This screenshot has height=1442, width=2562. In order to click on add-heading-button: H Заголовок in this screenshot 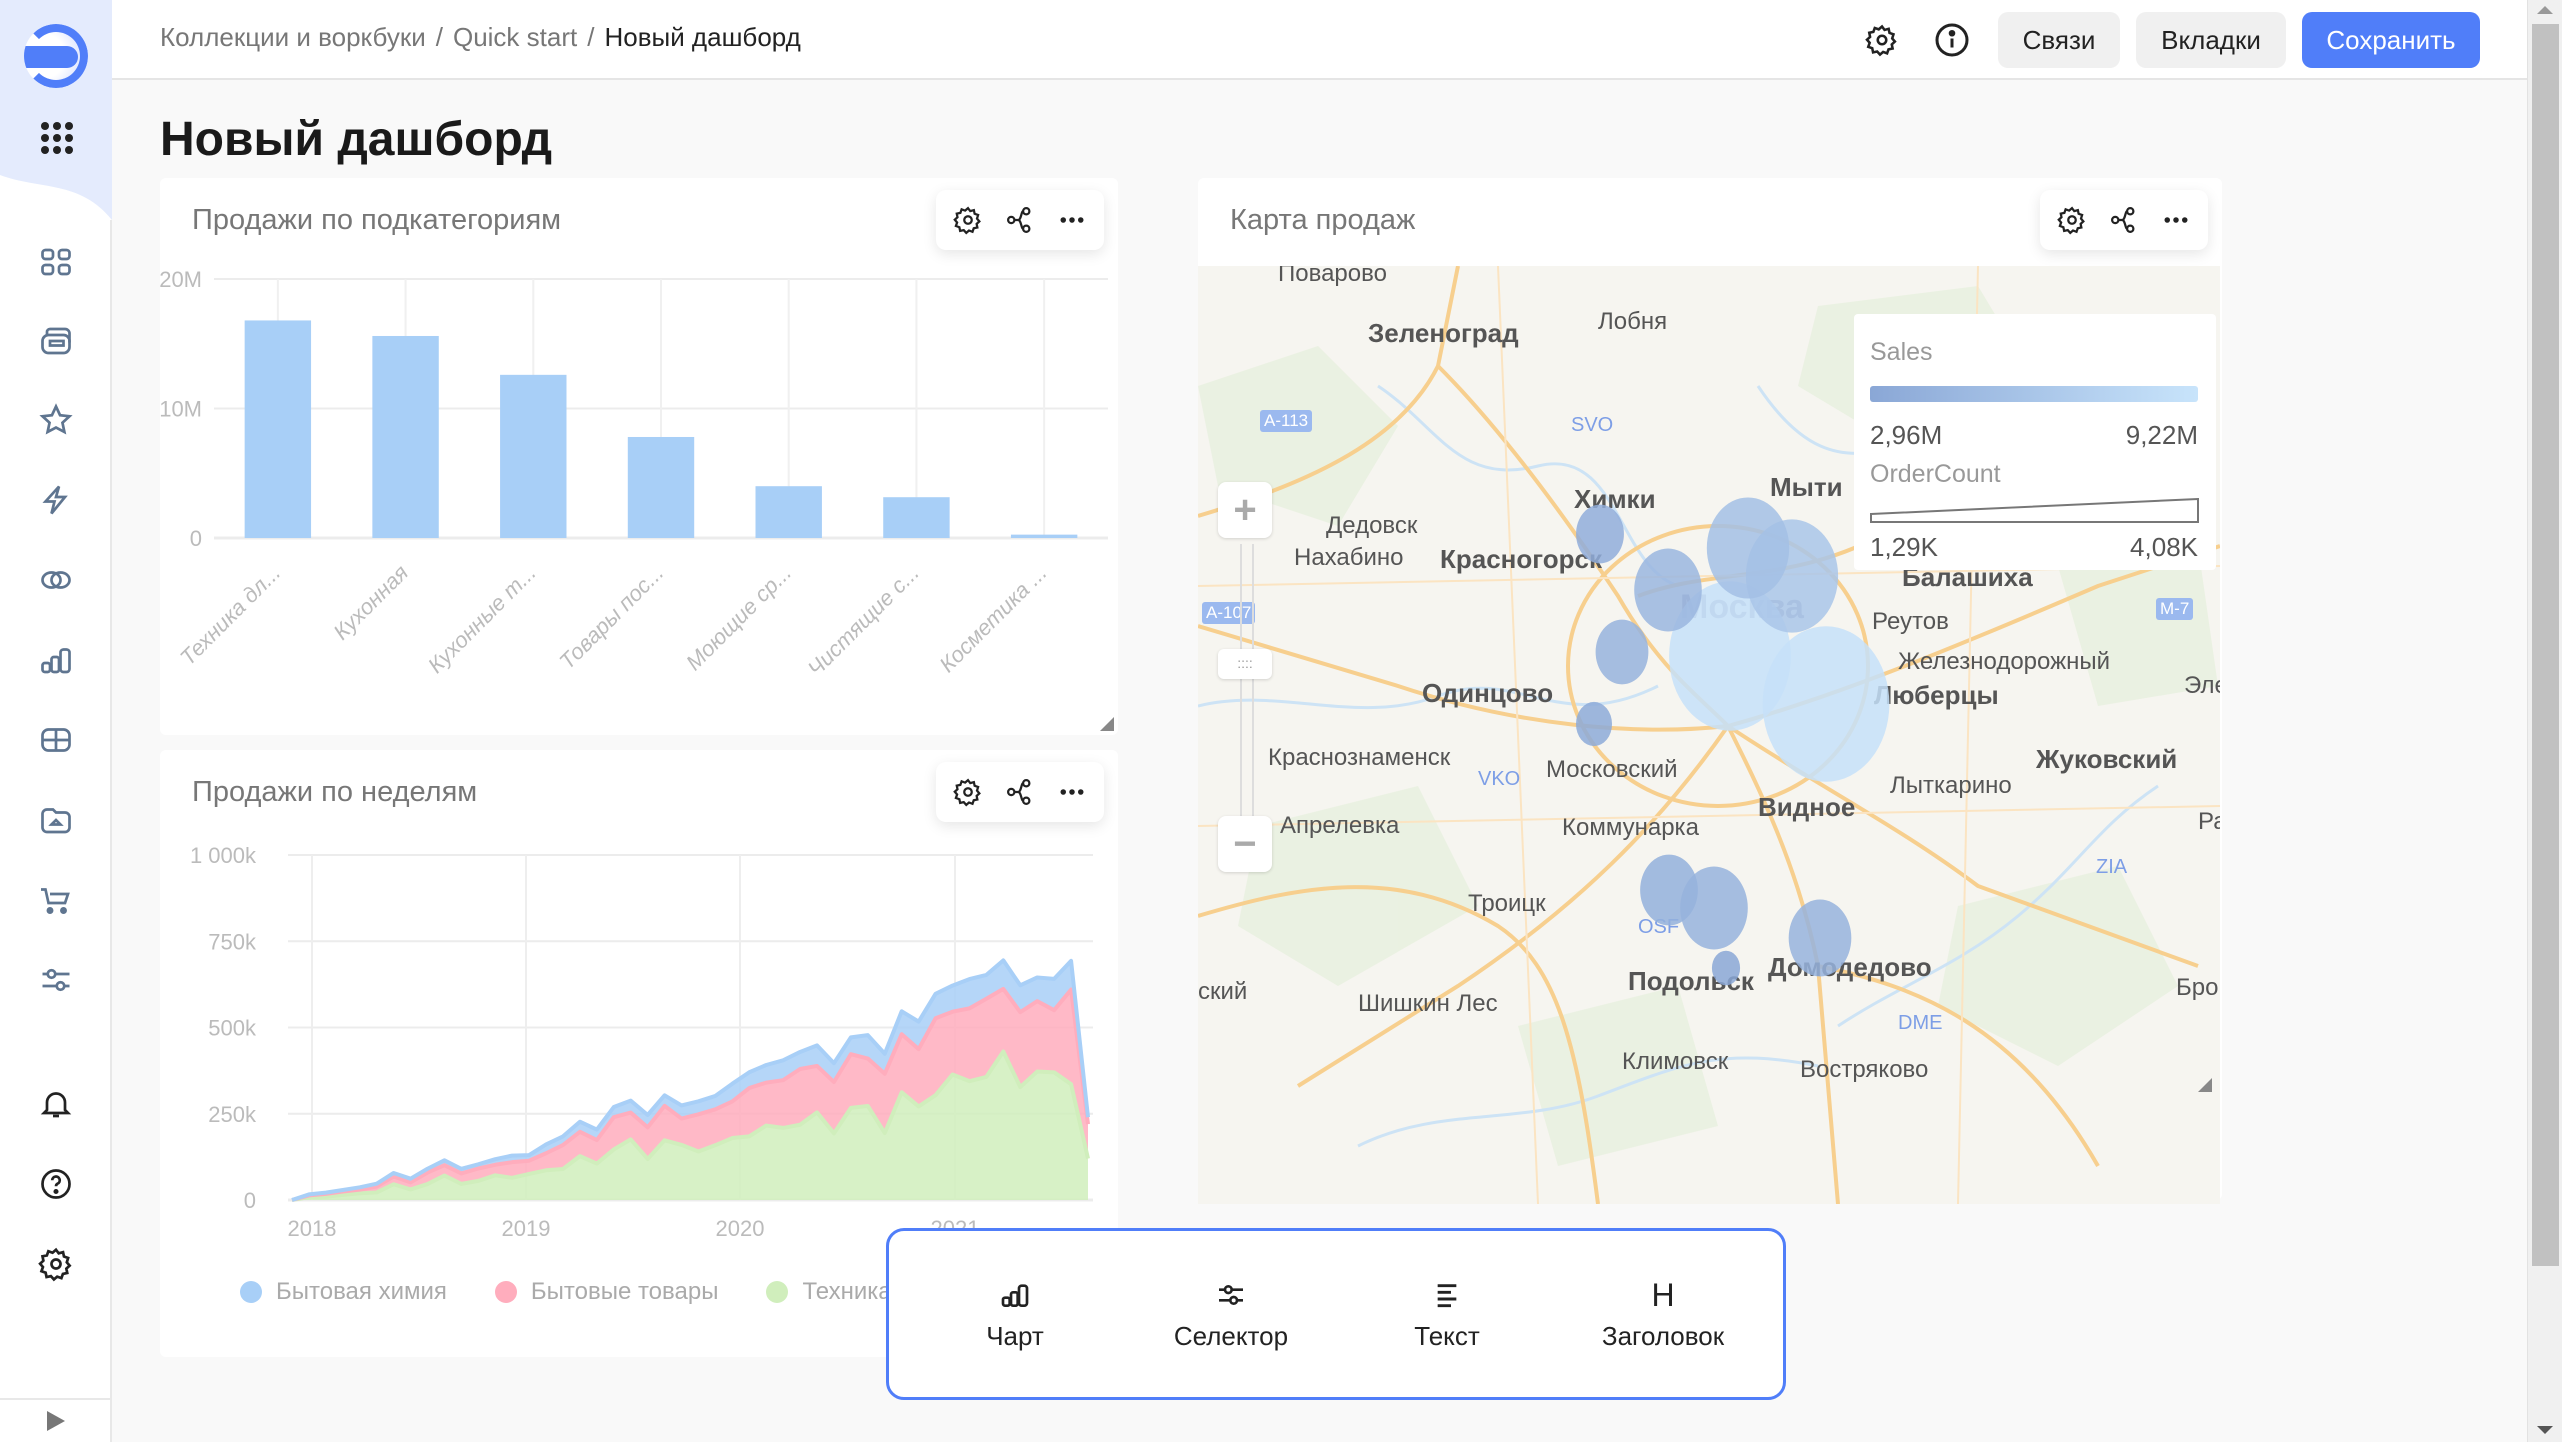, I will do `click(1663, 1313)`.